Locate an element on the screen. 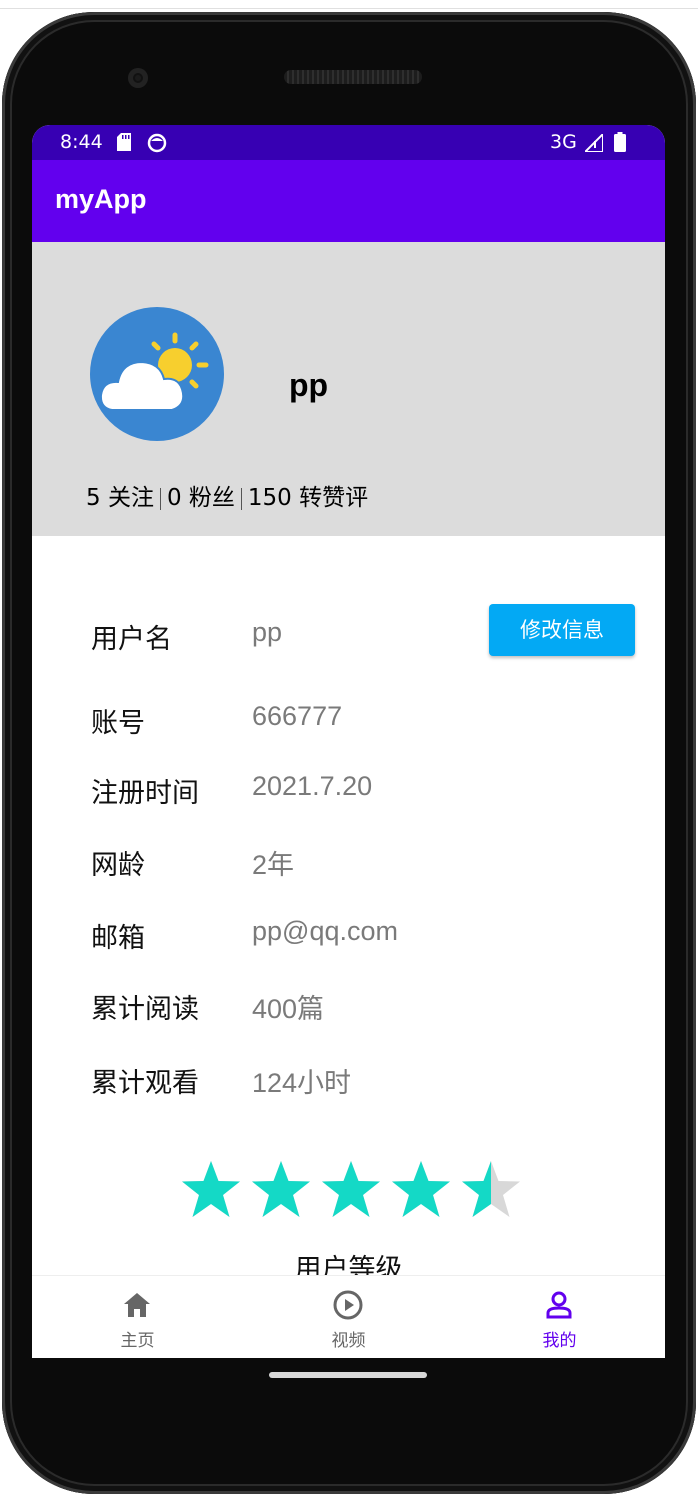 The height and width of the screenshot is (1496, 698). battery-icon is located at coordinates (620, 142).